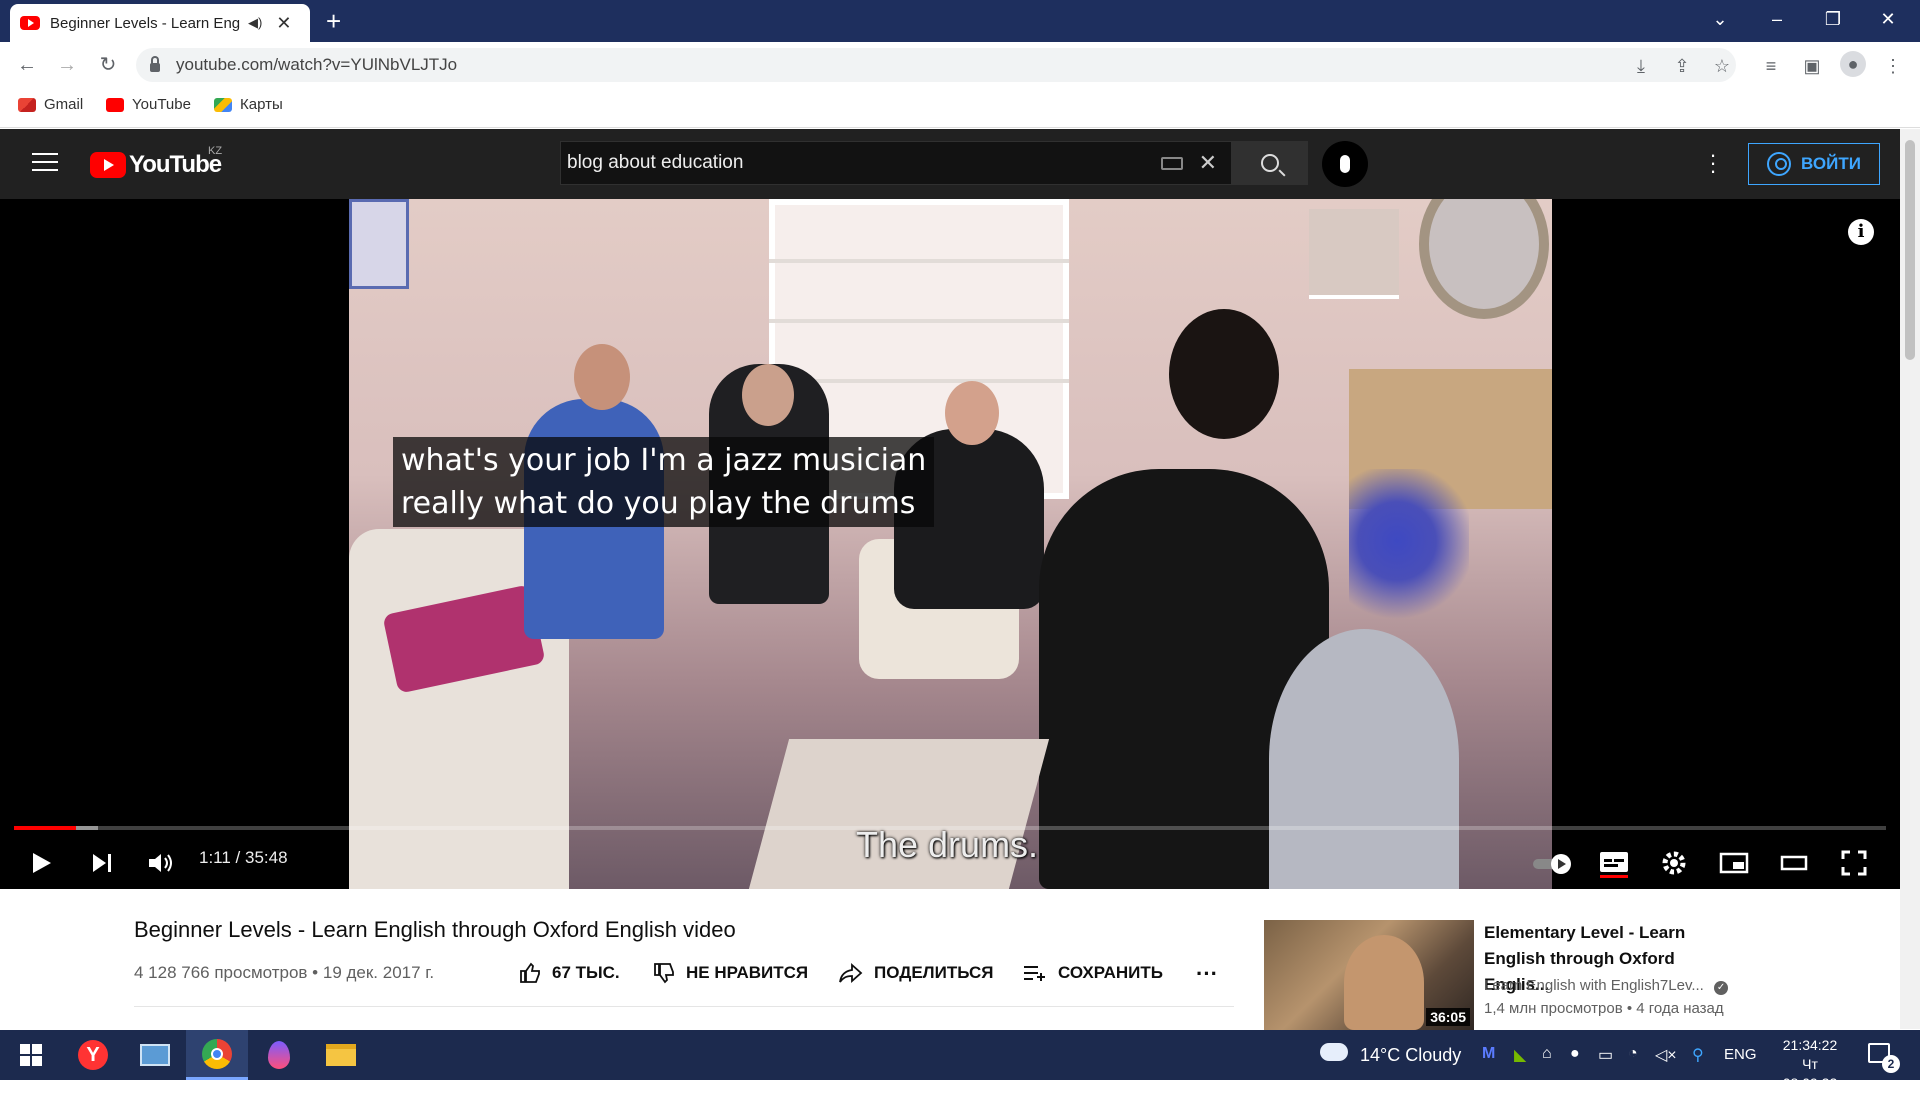 The width and height of the screenshot is (1920, 1093). What do you see at coordinates (1633, 1054) in the screenshot?
I see `wifi-icon: ◔` at bounding box center [1633, 1054].